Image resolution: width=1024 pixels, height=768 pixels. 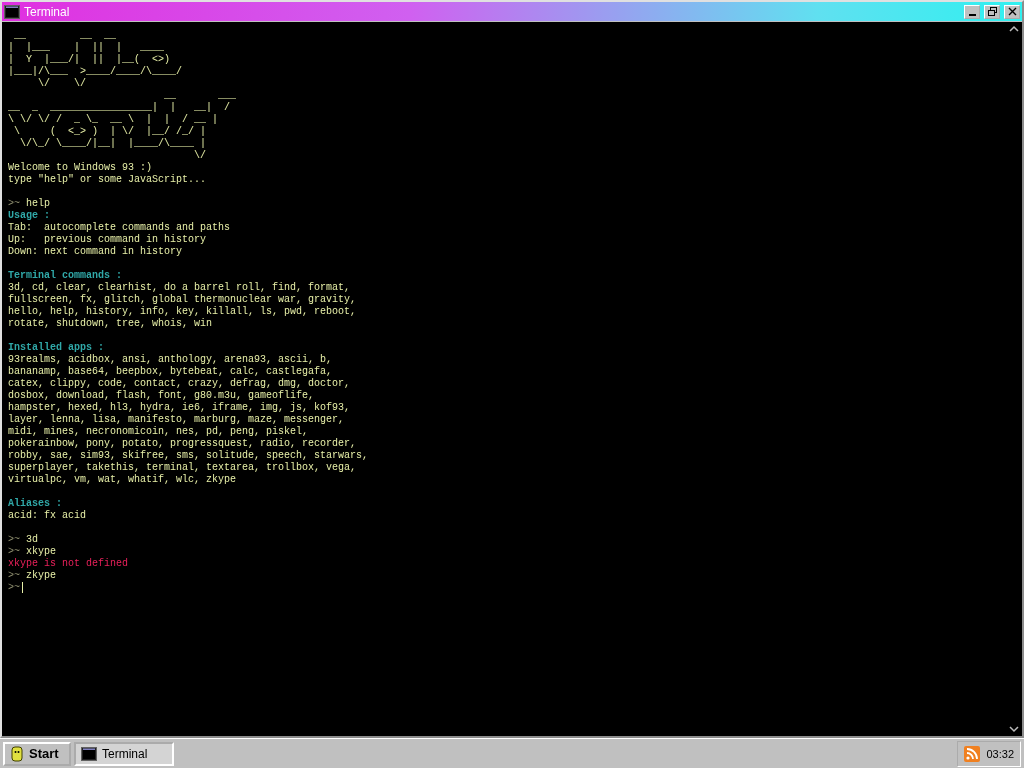 I want to click on terminal-output: midi, mines, necronomicoin, nes, pd, peng, piskel,, so click(x=158, y=432).